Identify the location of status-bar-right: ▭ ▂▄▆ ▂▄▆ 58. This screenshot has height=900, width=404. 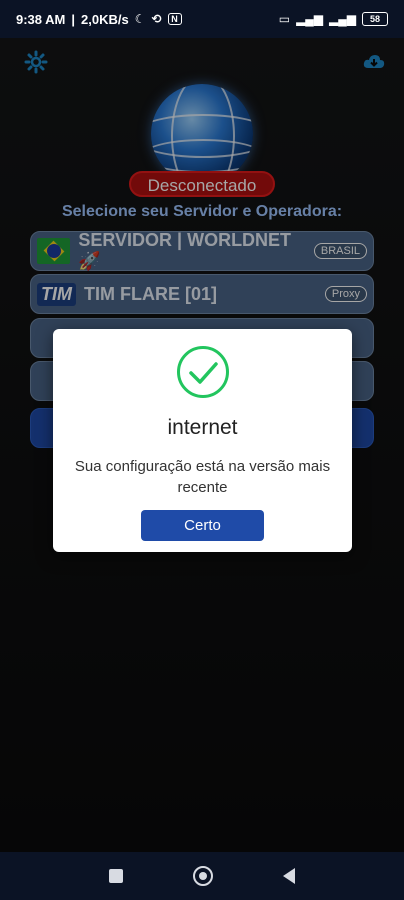
(333, 19).